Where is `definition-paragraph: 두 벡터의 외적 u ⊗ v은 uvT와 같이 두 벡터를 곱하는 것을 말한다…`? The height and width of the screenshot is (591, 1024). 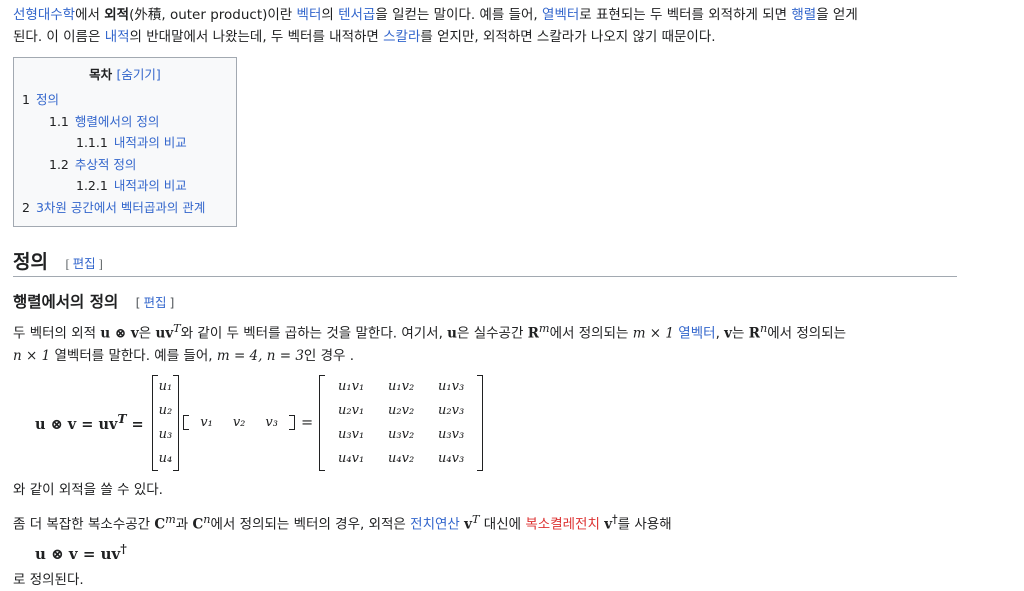 definition-paragraph: 두 벡터의 외적 u ⊗ v은 uvT와 같이 두 벡터를 곱하는 것을 말한다… is located at coordinates (430, 343).